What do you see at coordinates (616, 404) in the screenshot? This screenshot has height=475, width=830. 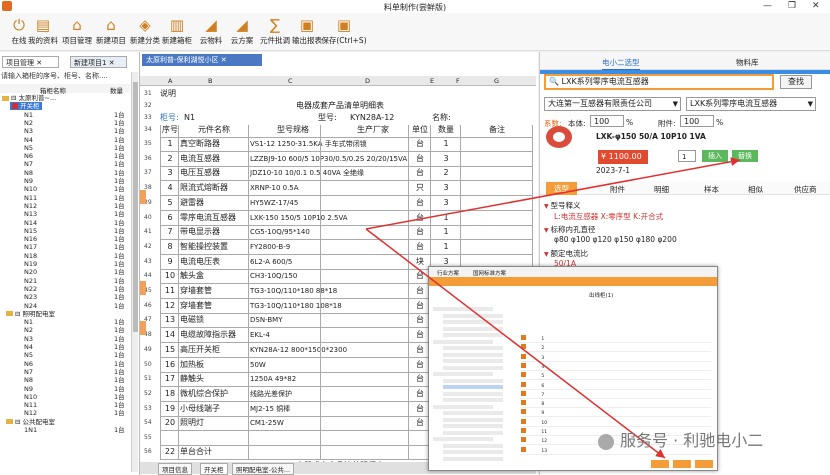 I see `preview-table-row: 8` at bounding box center [616, 404].